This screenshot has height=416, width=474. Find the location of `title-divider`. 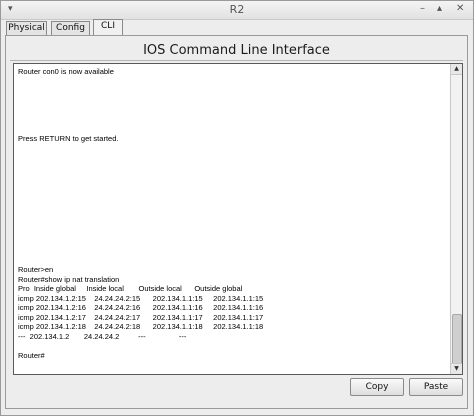

title-divider is located at coordinates (236, 60).